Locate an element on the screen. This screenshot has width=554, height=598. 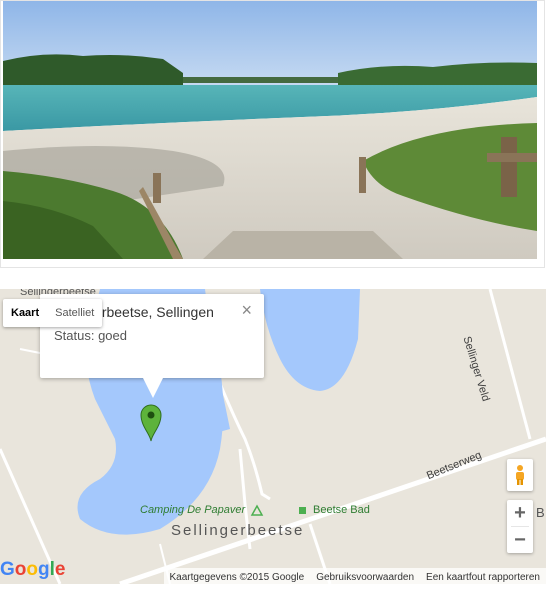
map-type-control: Kaart Satelliet is located at coordinates (53, 313).